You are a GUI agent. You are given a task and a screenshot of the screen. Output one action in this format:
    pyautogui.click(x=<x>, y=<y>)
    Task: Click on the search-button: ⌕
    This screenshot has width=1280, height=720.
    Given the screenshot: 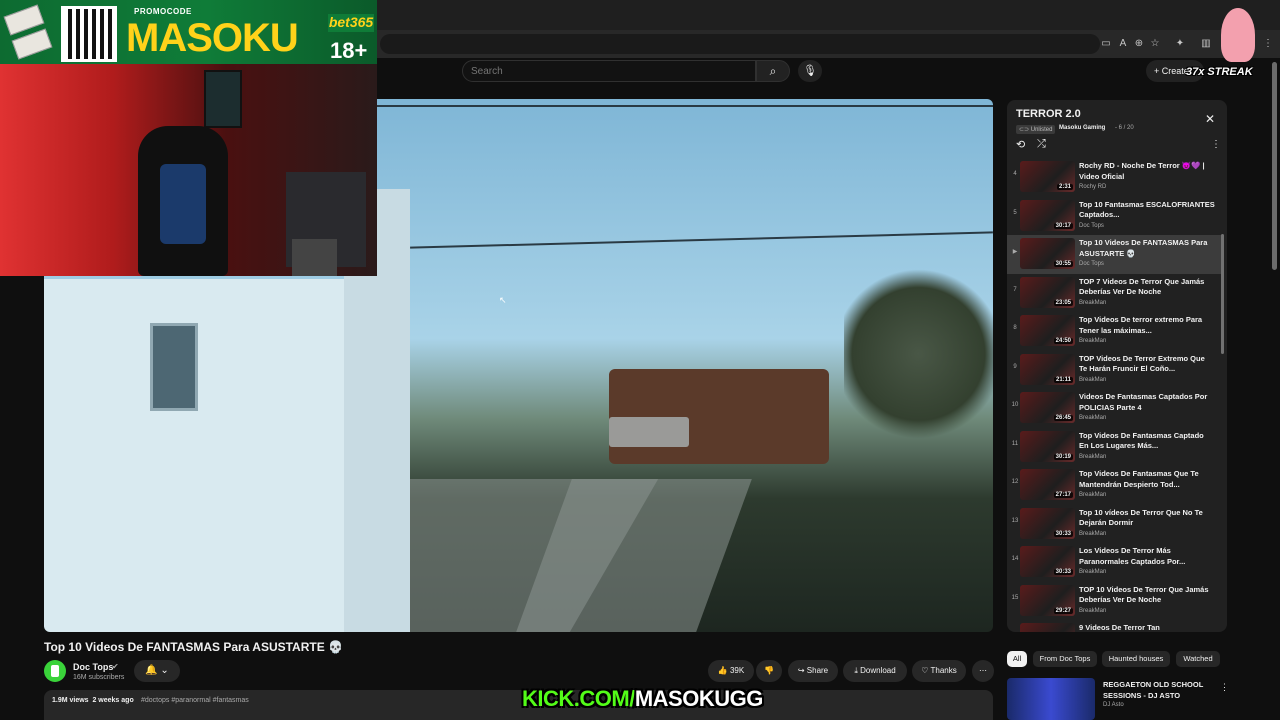 What is the action you would take?
    pyautogui.click(x=773, y=71)
    